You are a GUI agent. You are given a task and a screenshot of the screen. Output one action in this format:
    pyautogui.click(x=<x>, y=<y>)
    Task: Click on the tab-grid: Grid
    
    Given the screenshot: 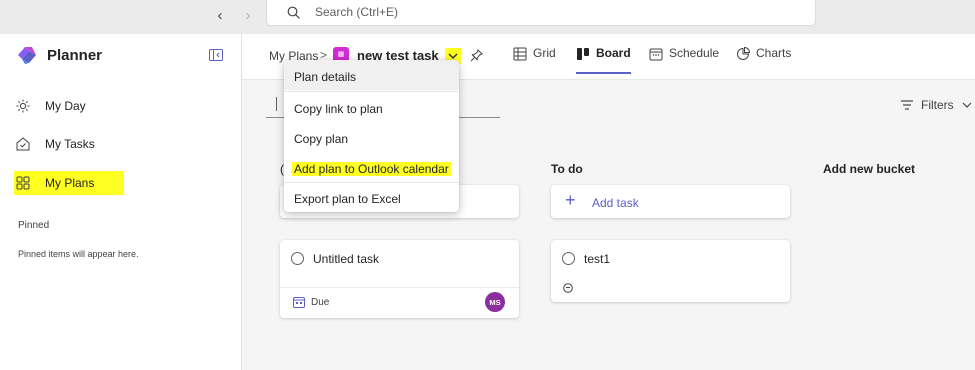 What is the action you would take?
    pyautogui.click(x=534, y=63)
    